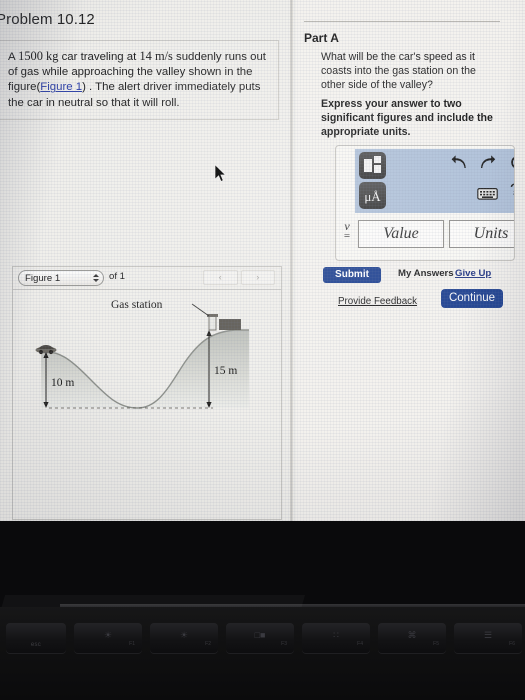 The width and height of the screenshot is (525, 700). I want to click on key-f5-label: F5, so click(436, 644).